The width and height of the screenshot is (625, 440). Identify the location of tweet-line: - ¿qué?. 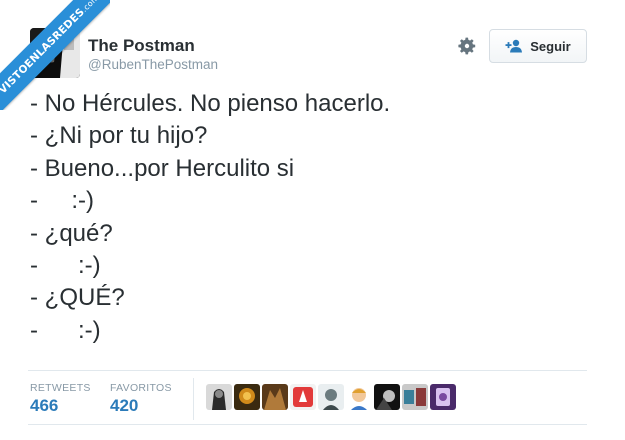
(71, 233).